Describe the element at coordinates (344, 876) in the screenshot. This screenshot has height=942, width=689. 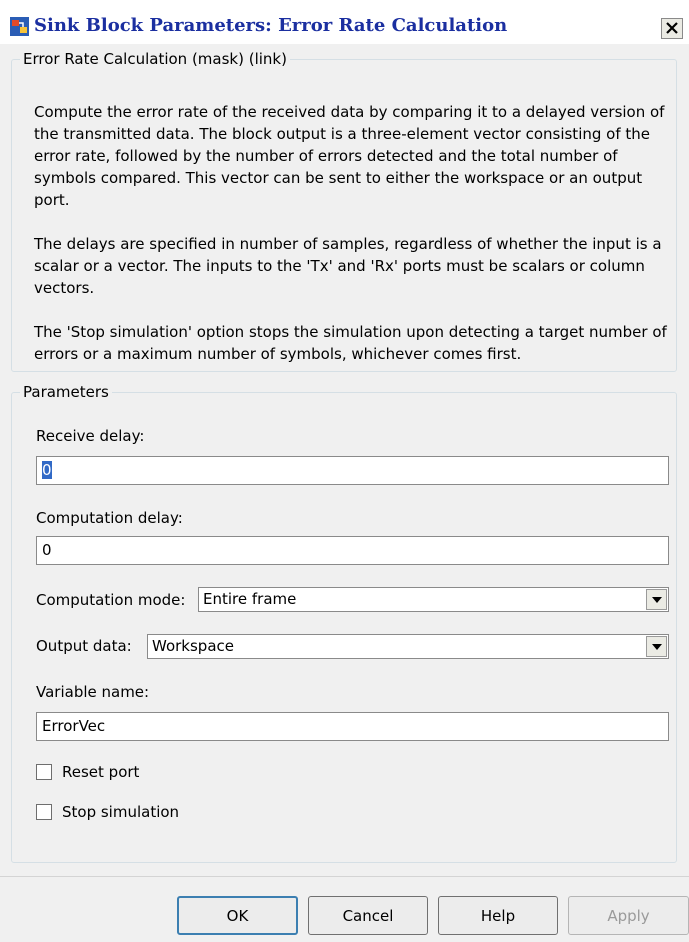
I see `button-separator` at that location.